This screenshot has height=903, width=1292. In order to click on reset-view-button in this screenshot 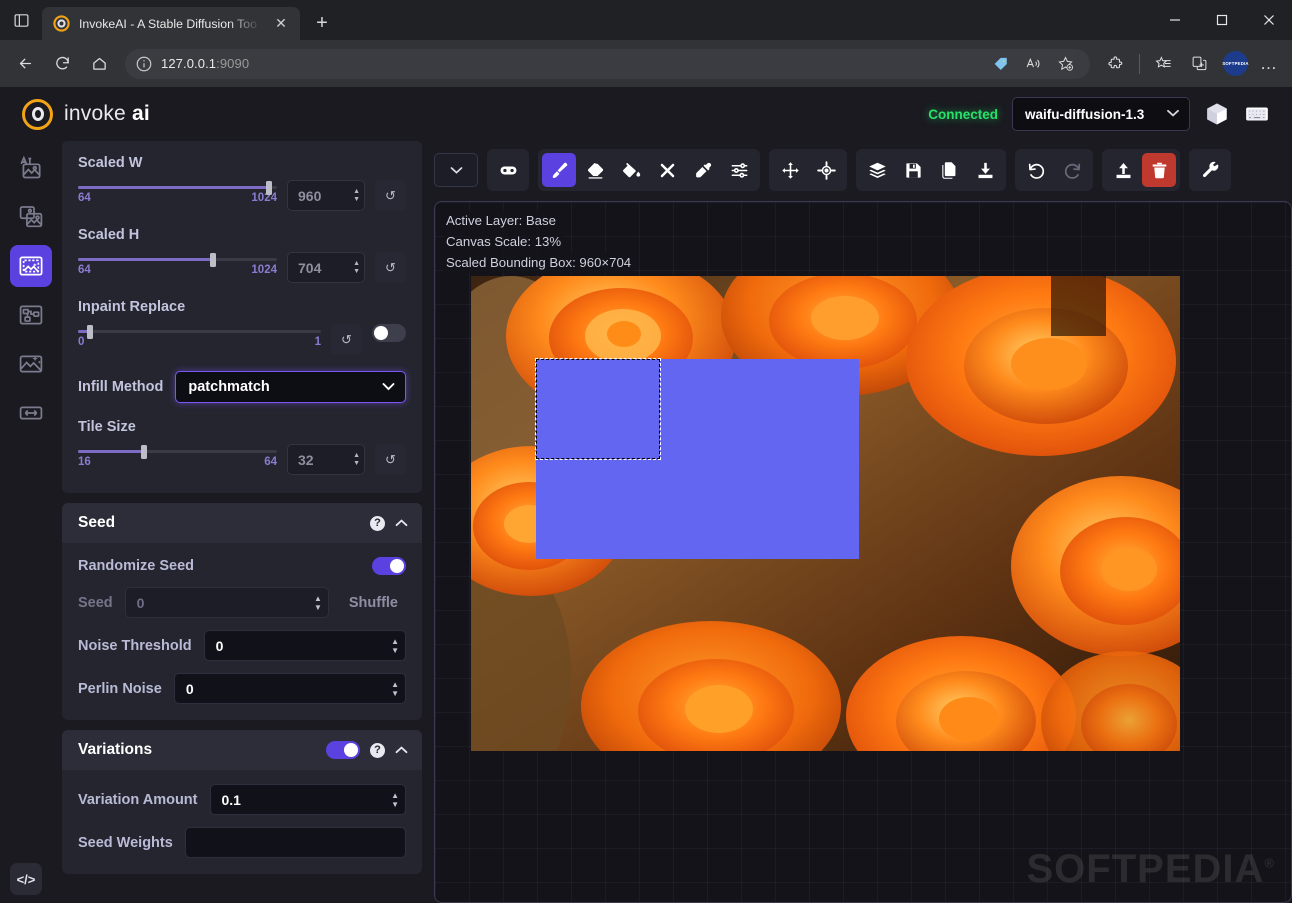, I will do `click(826, 170)`.